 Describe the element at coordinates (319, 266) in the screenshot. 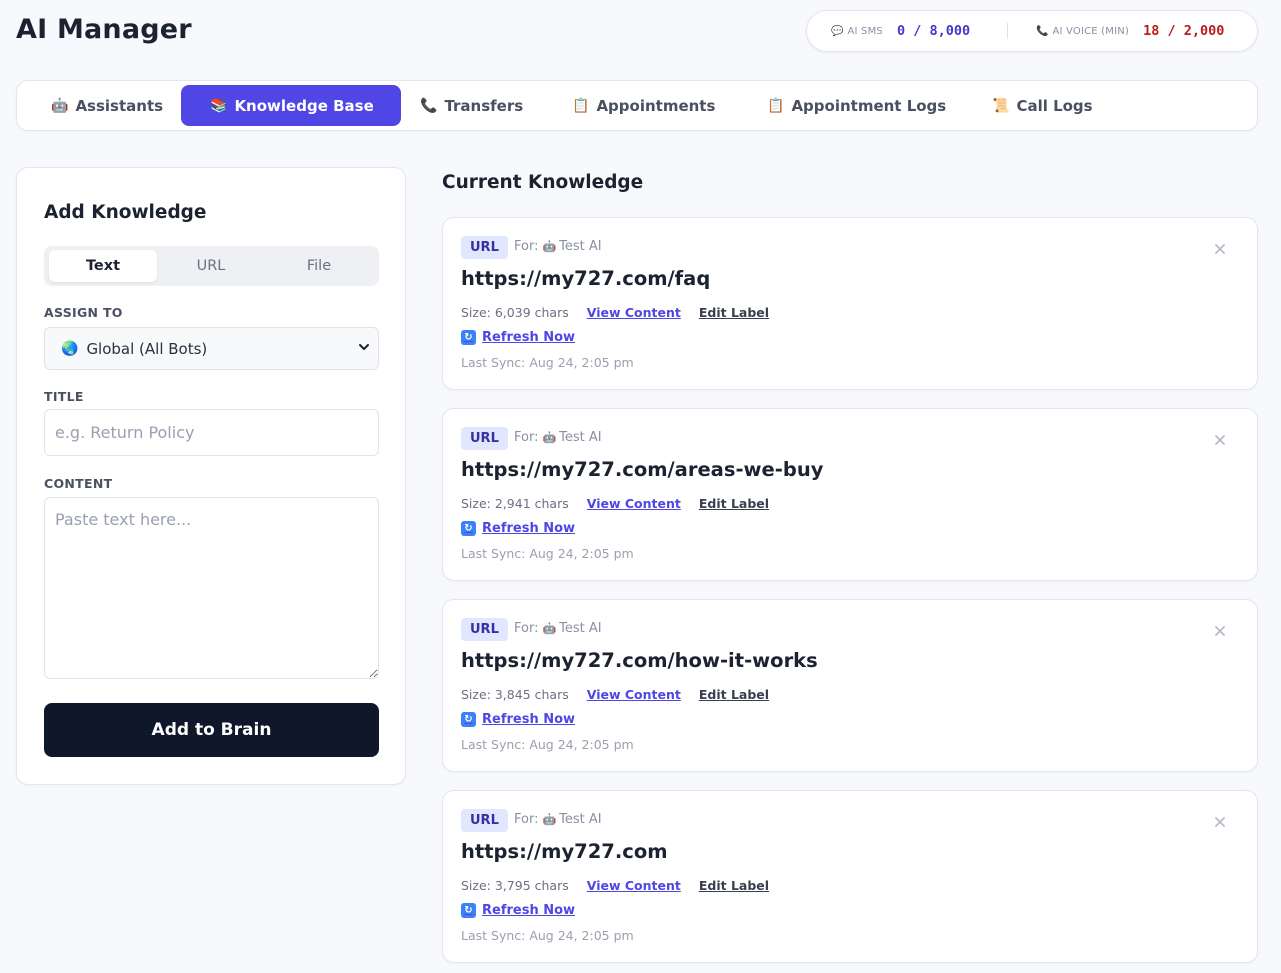

I see `source-type-file: File` at that location.